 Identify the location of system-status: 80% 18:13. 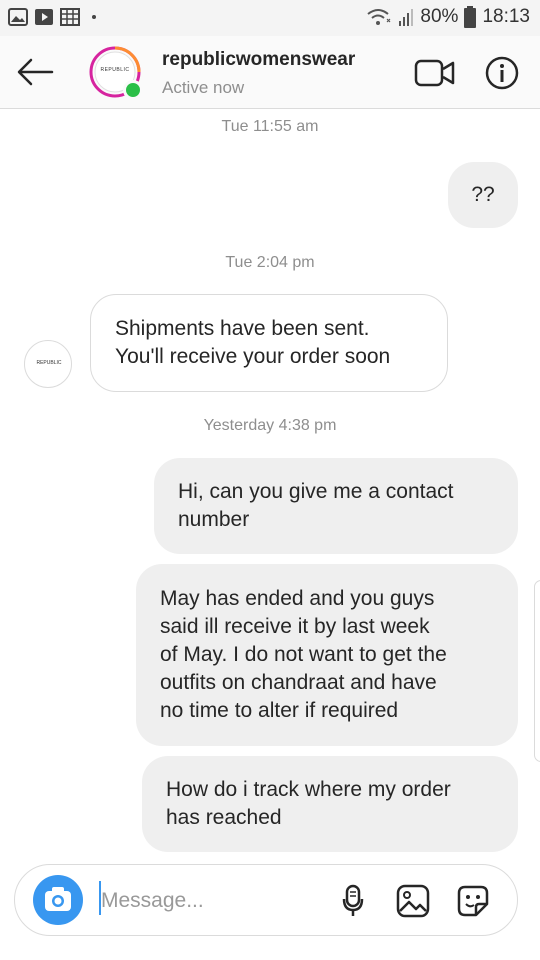
(448, 17).